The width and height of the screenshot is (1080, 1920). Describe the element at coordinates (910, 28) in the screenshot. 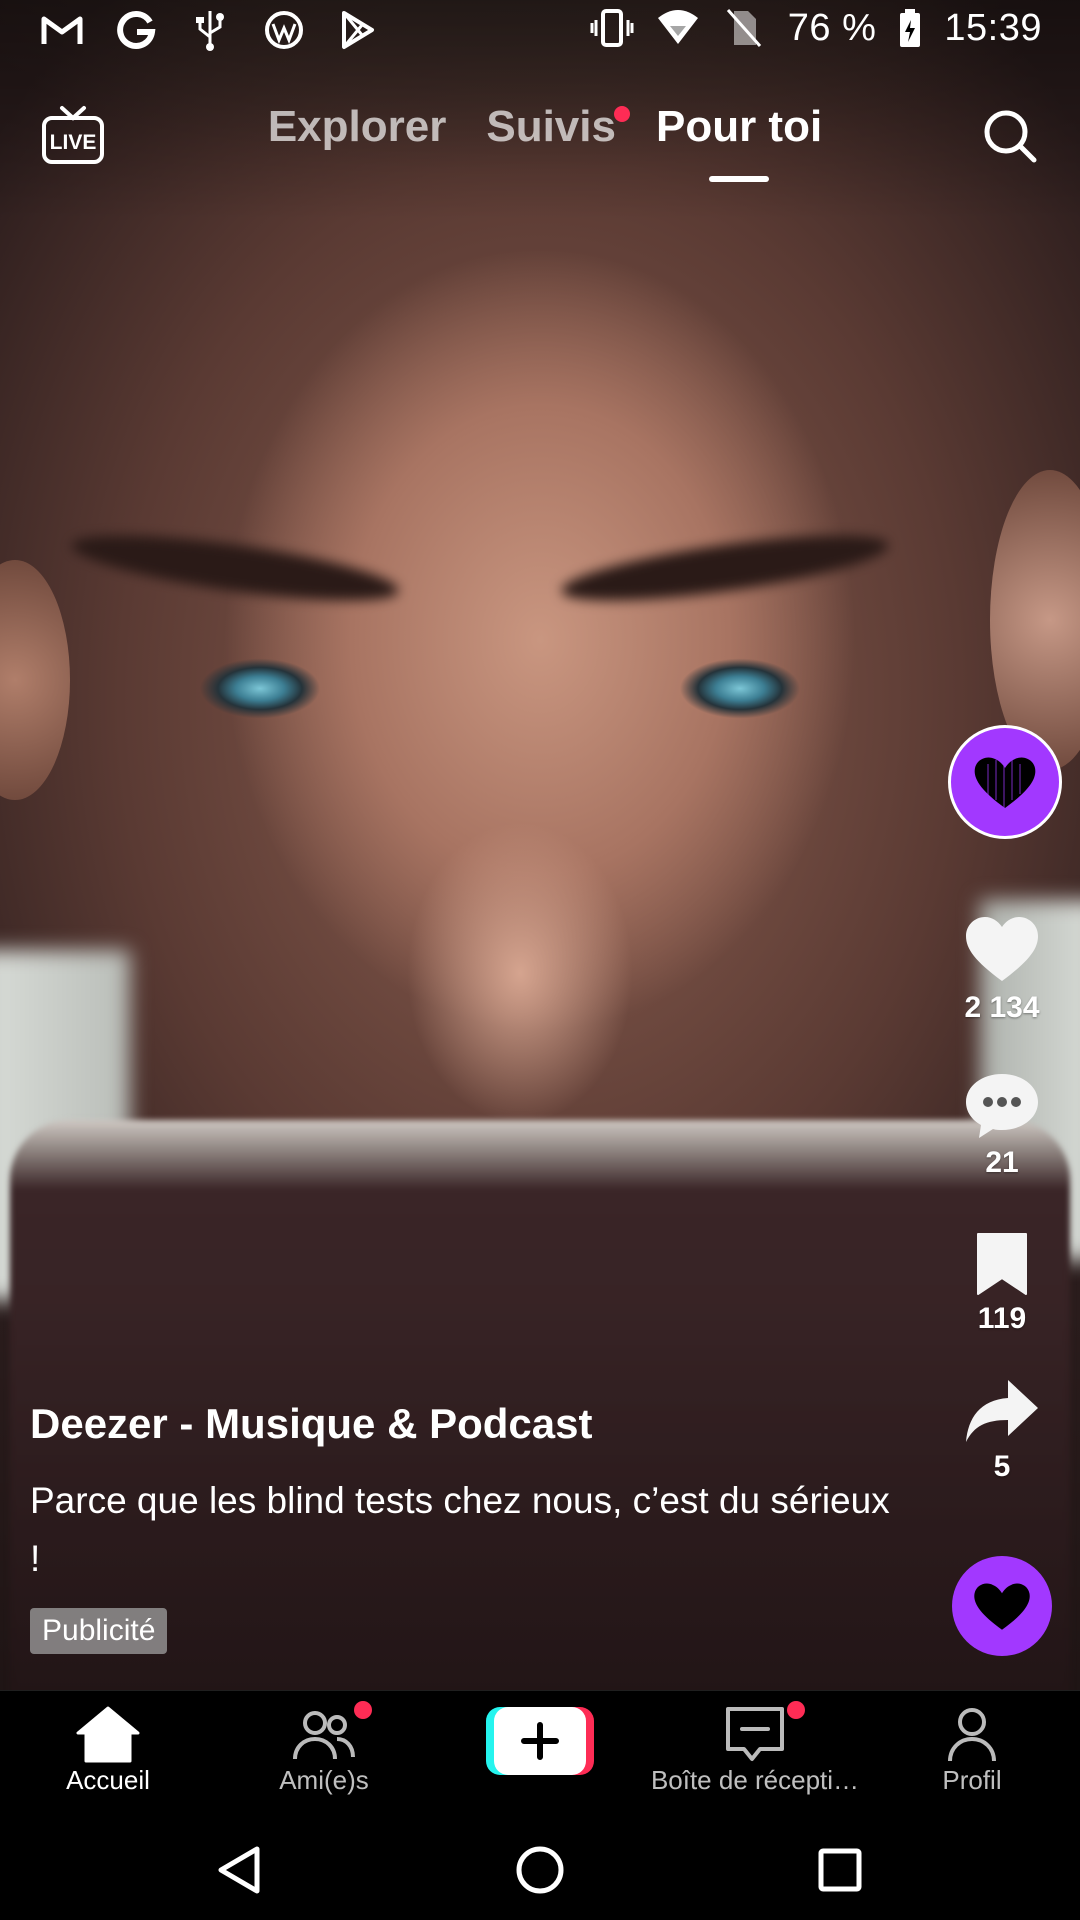

I see `battery-charging-icon` at that location.